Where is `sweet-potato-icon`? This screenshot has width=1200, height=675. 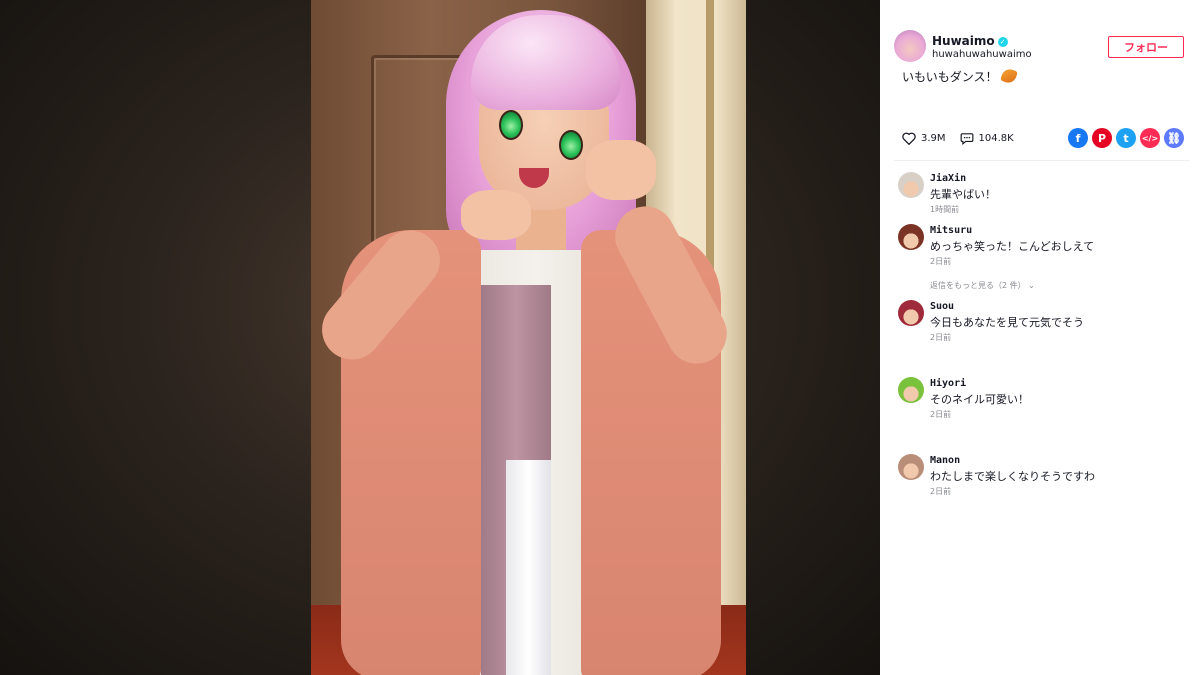 sweet-potato-icon is located at coordinates (1008, 76).